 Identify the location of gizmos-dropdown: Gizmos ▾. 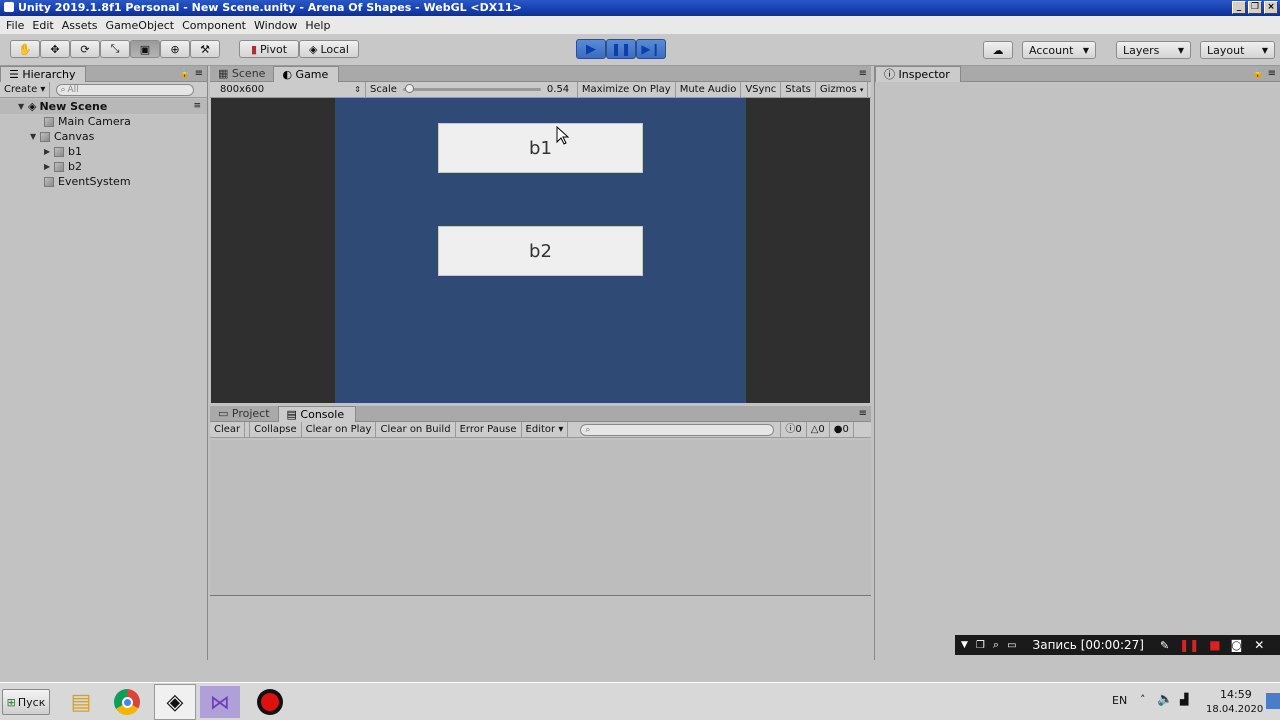
(842, 89).